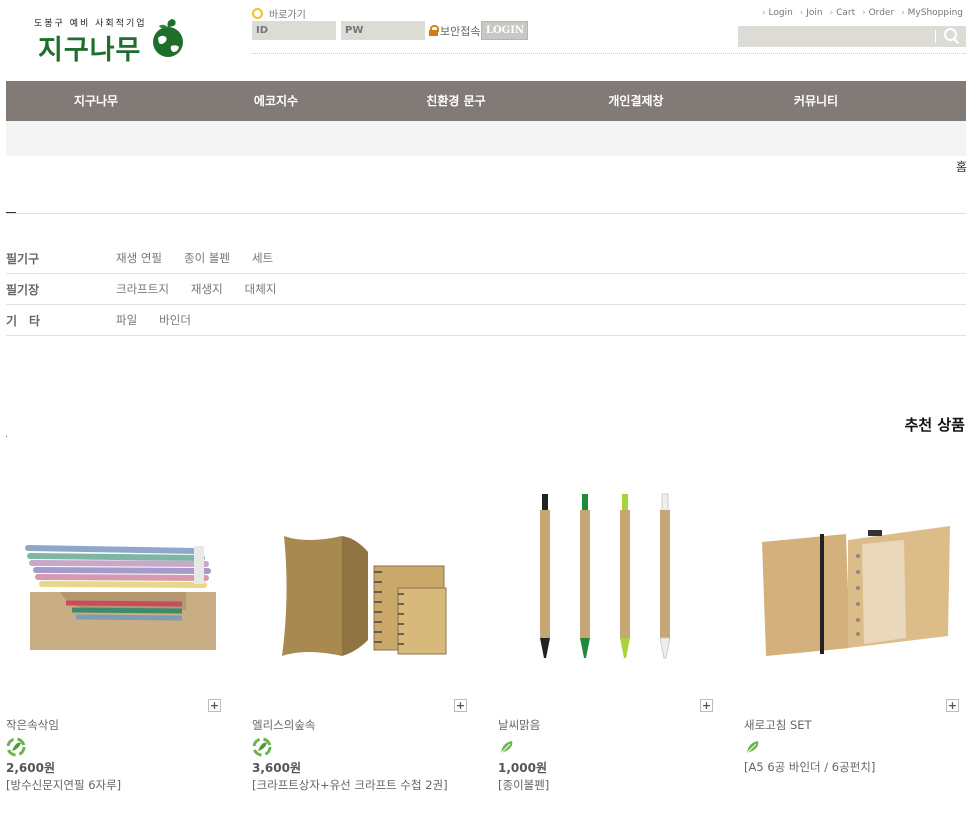  I want to click on logo-title: 지구나무, so click(90, 50).